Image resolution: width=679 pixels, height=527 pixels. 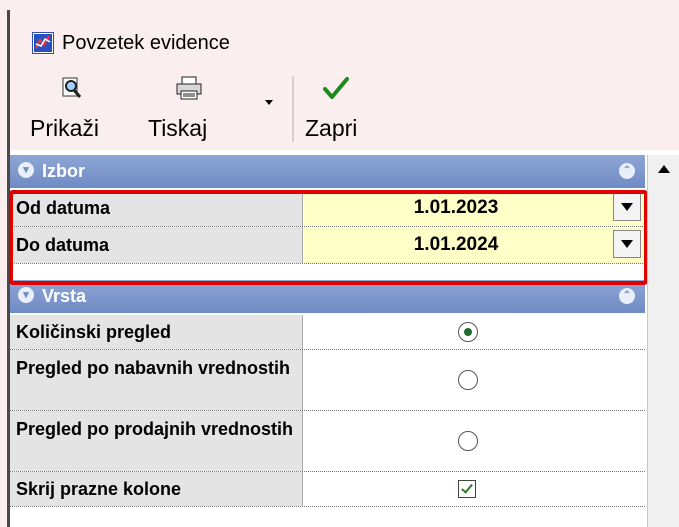 I want to click on toolbar-separator, so click(x=293, y=109).